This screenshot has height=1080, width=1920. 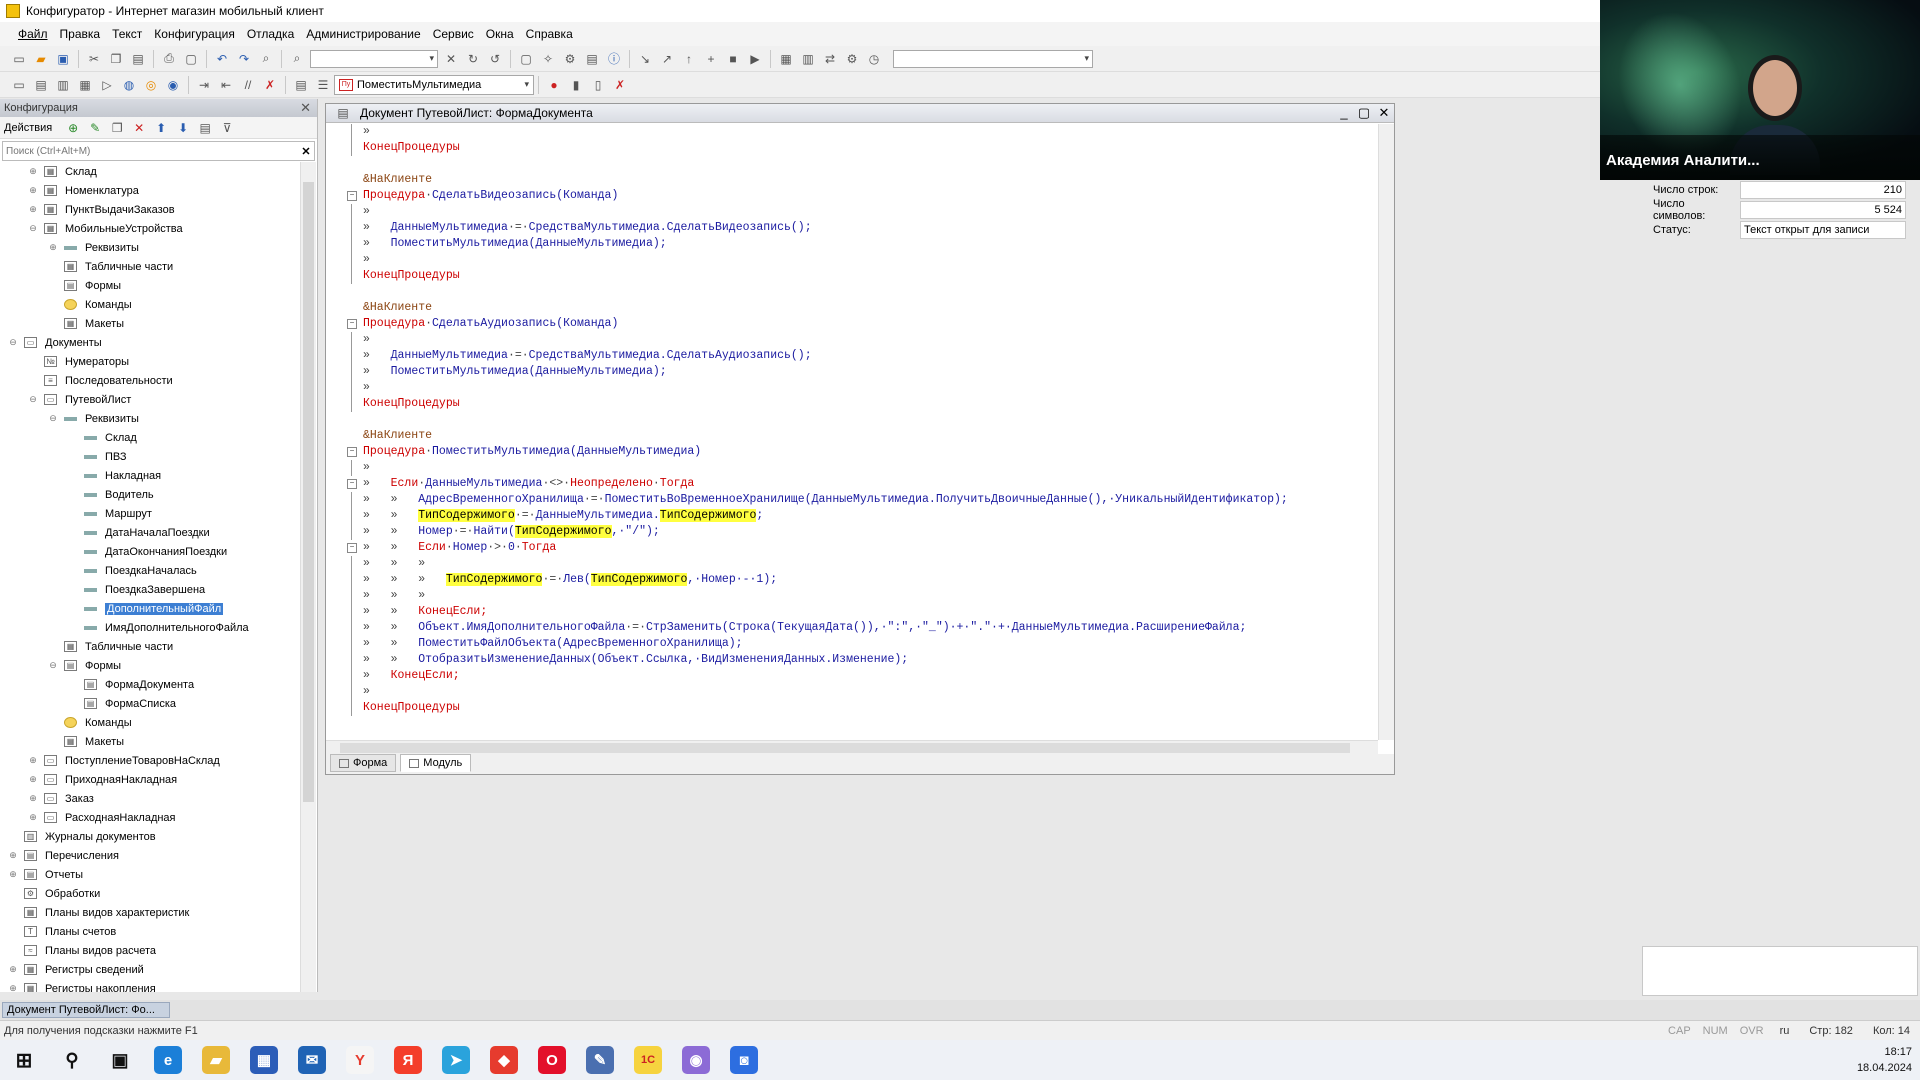 What do you see at coordinates (689, 59) in the screenshot?
I see `debug-step-out-icon: ↑` at bounding box center [689, 59].